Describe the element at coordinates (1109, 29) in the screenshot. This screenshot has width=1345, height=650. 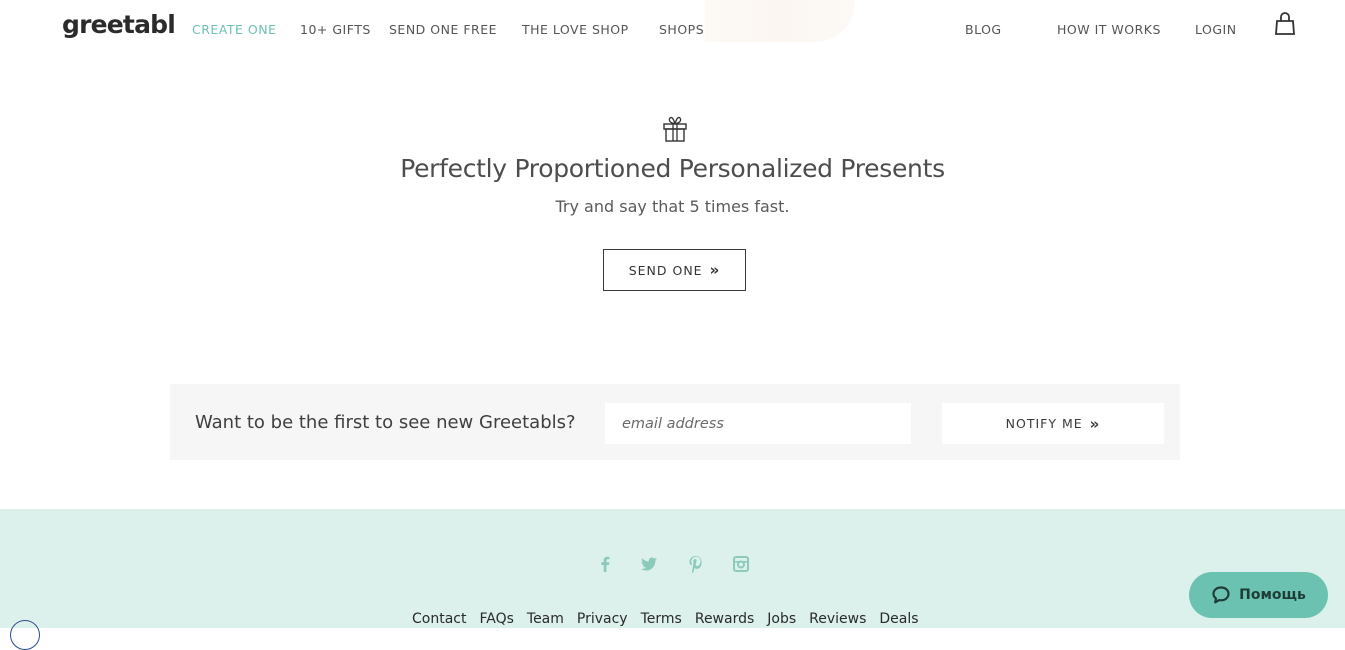
I see `nav-how-it-works: HOW IT WORKS` at that location.